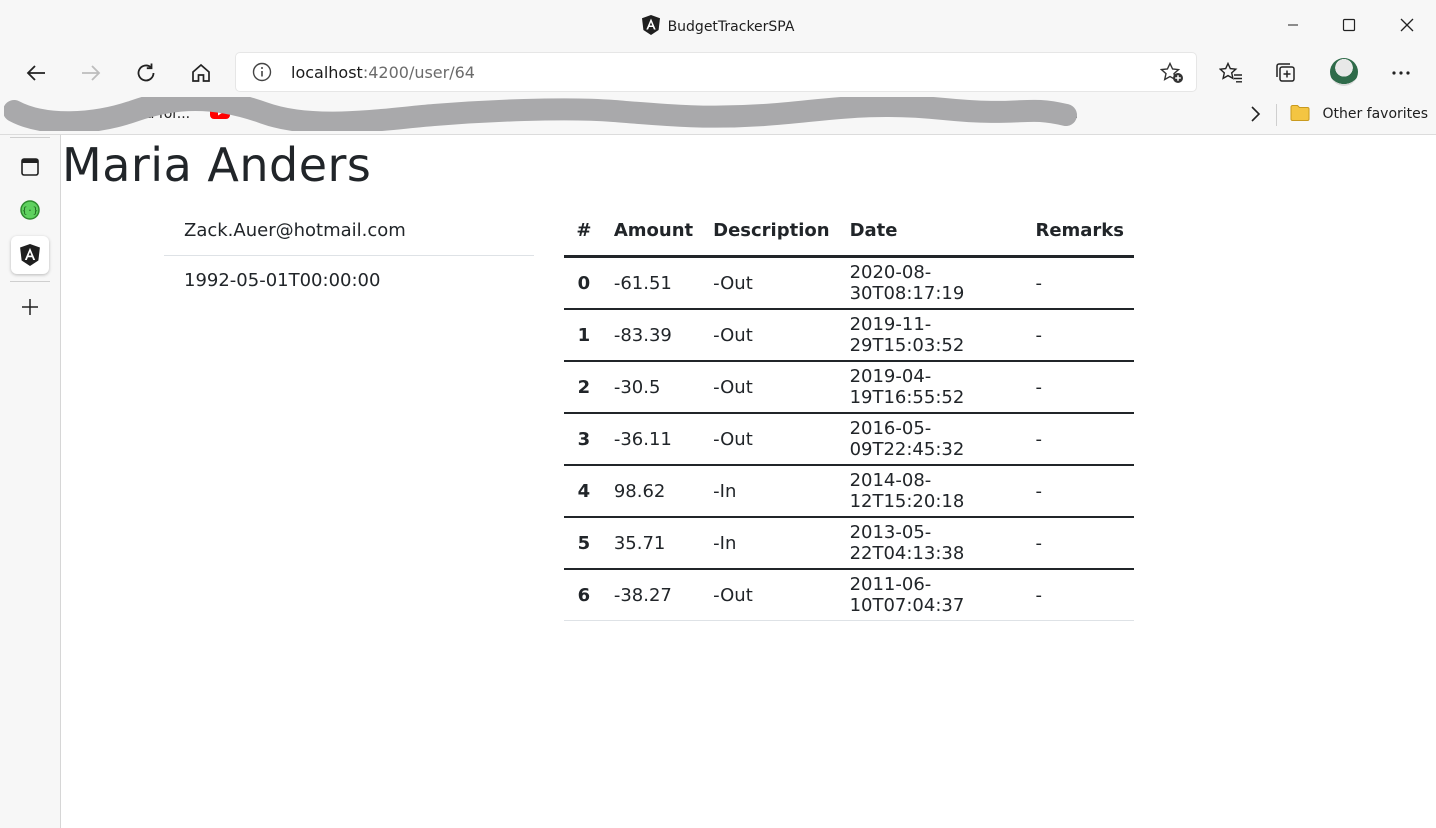  Describe the element at coordinates (932, 543) in the screenshot. I see `cell-date: 2013-05-22T04:13:38` at that location.